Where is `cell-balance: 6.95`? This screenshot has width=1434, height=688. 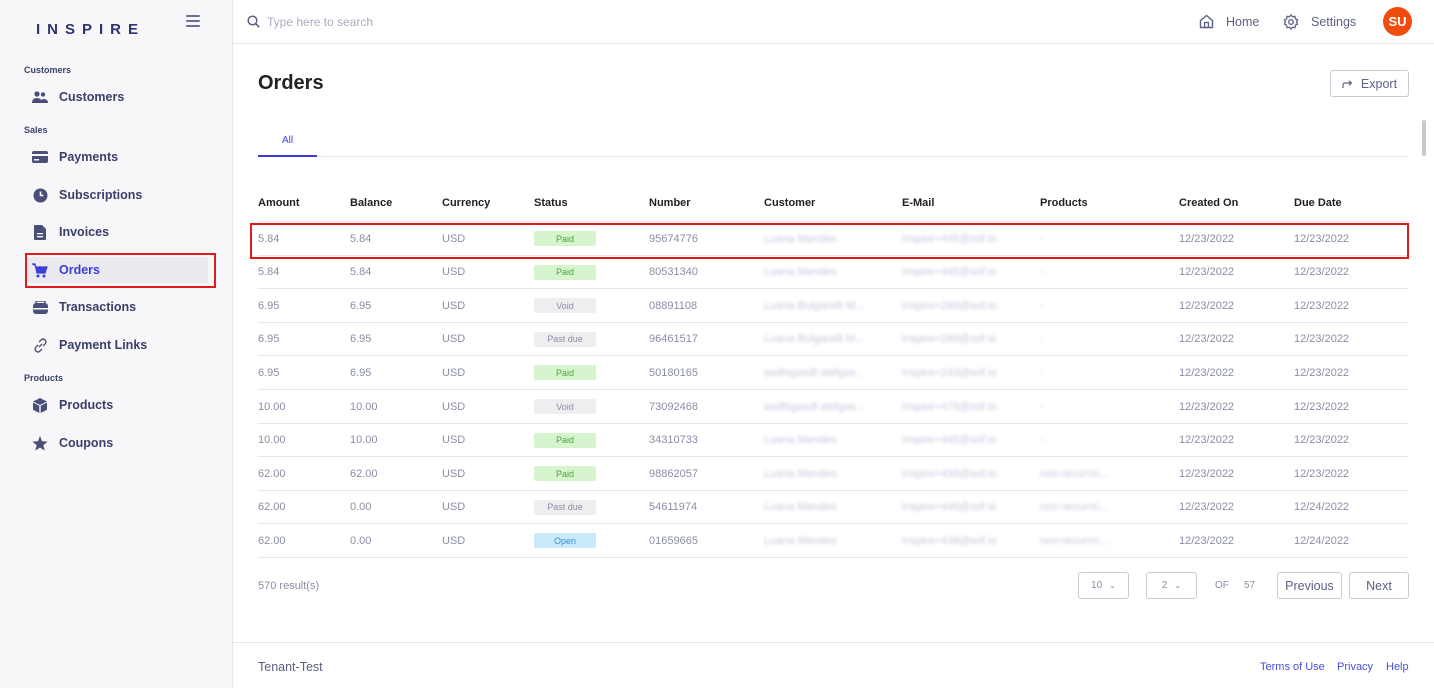 cell-balance: 6.95 is located at coordinates (361, 305).